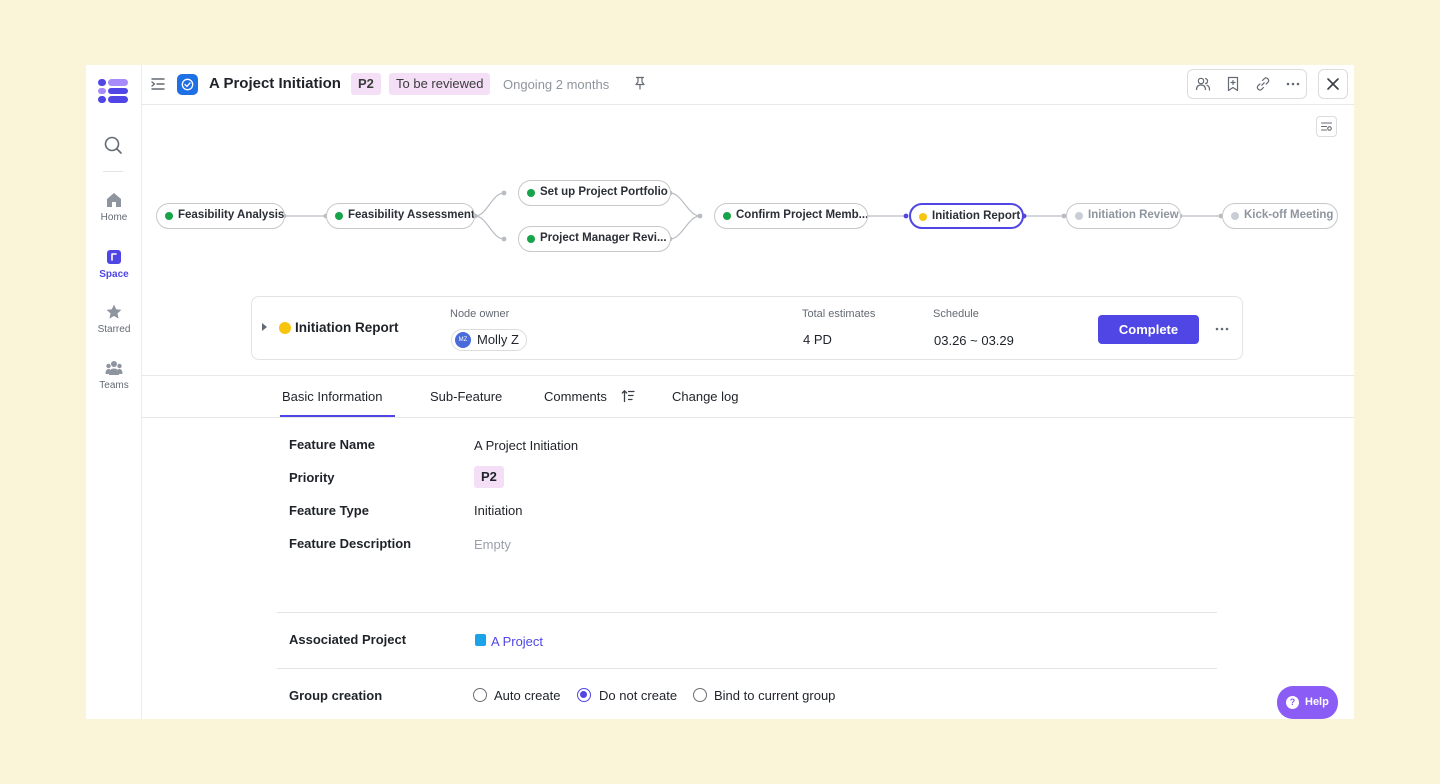 Image resolution: width=1440 pixels, height=784 pixels. Describe the element at coordinates (1203, 84) in the screenshot. I see `members-icon` at that location.